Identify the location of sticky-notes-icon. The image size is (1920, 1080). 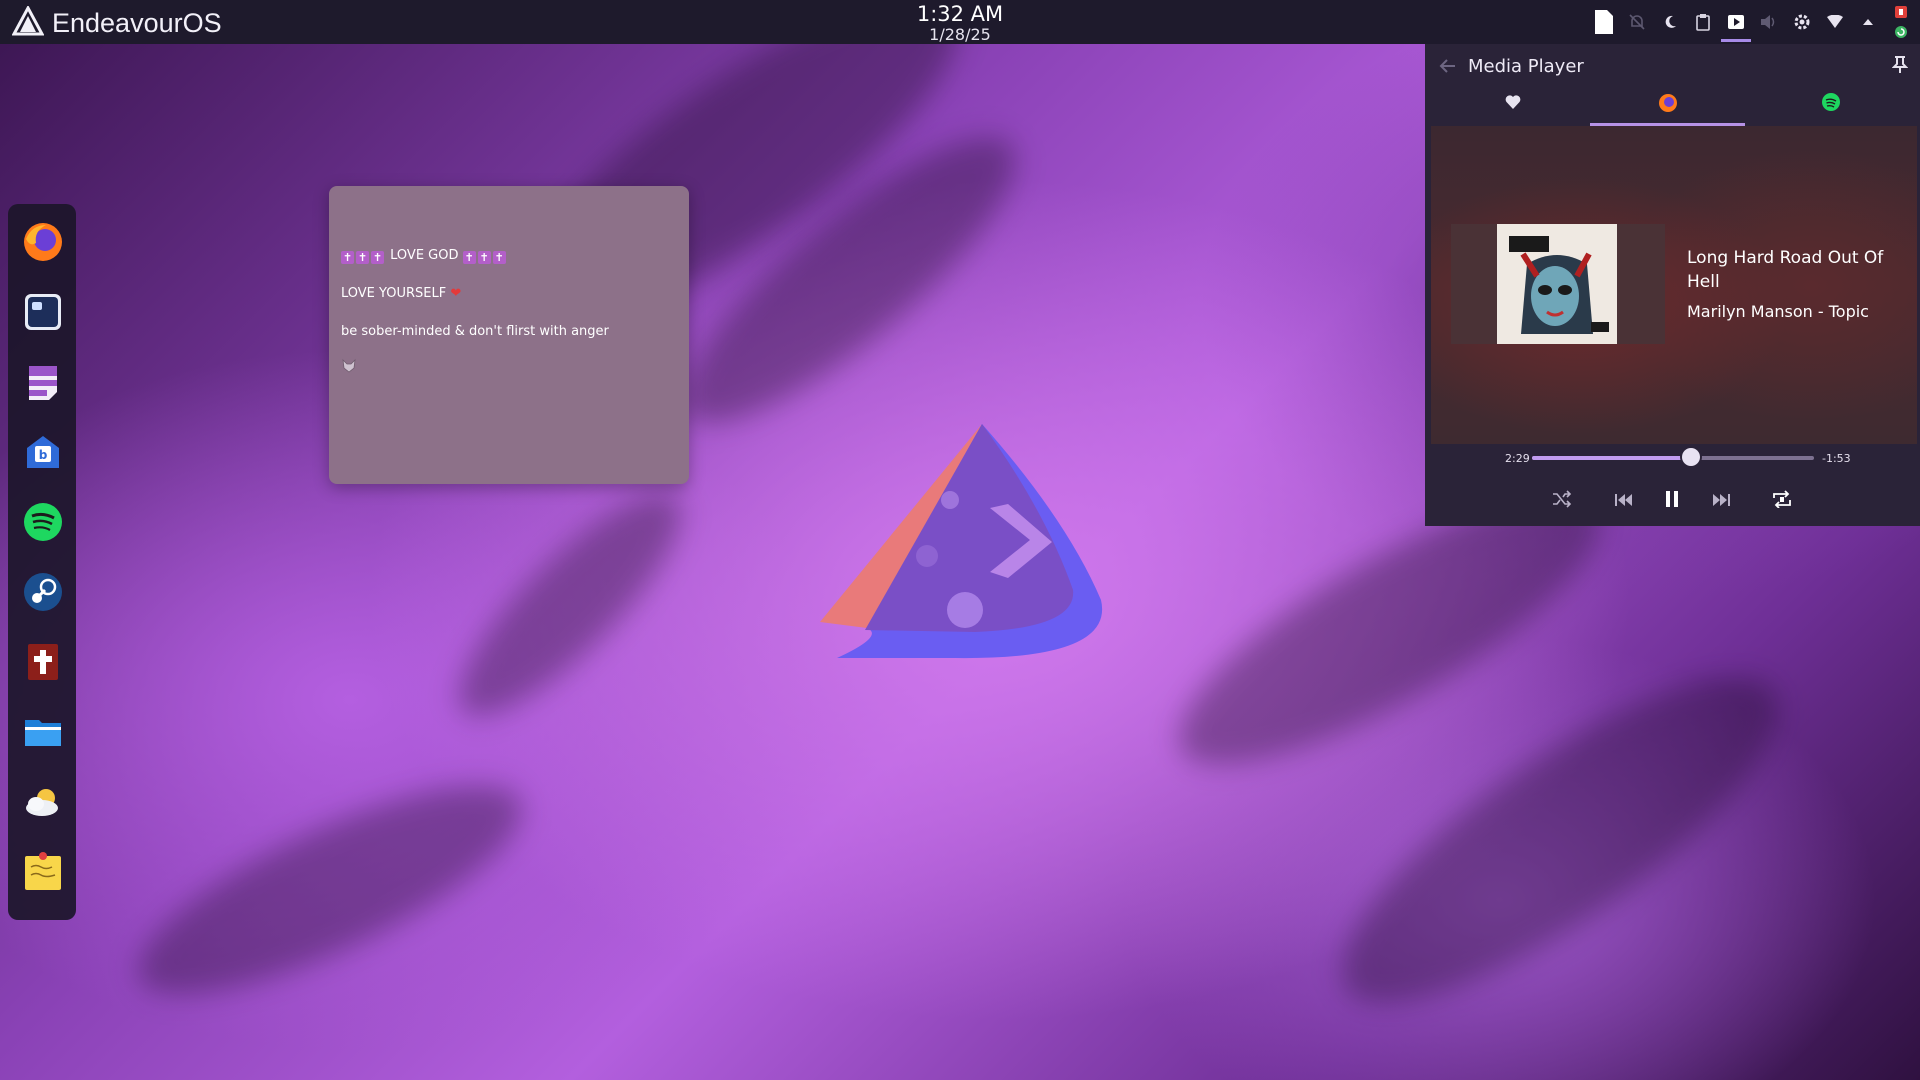
(43, 874).